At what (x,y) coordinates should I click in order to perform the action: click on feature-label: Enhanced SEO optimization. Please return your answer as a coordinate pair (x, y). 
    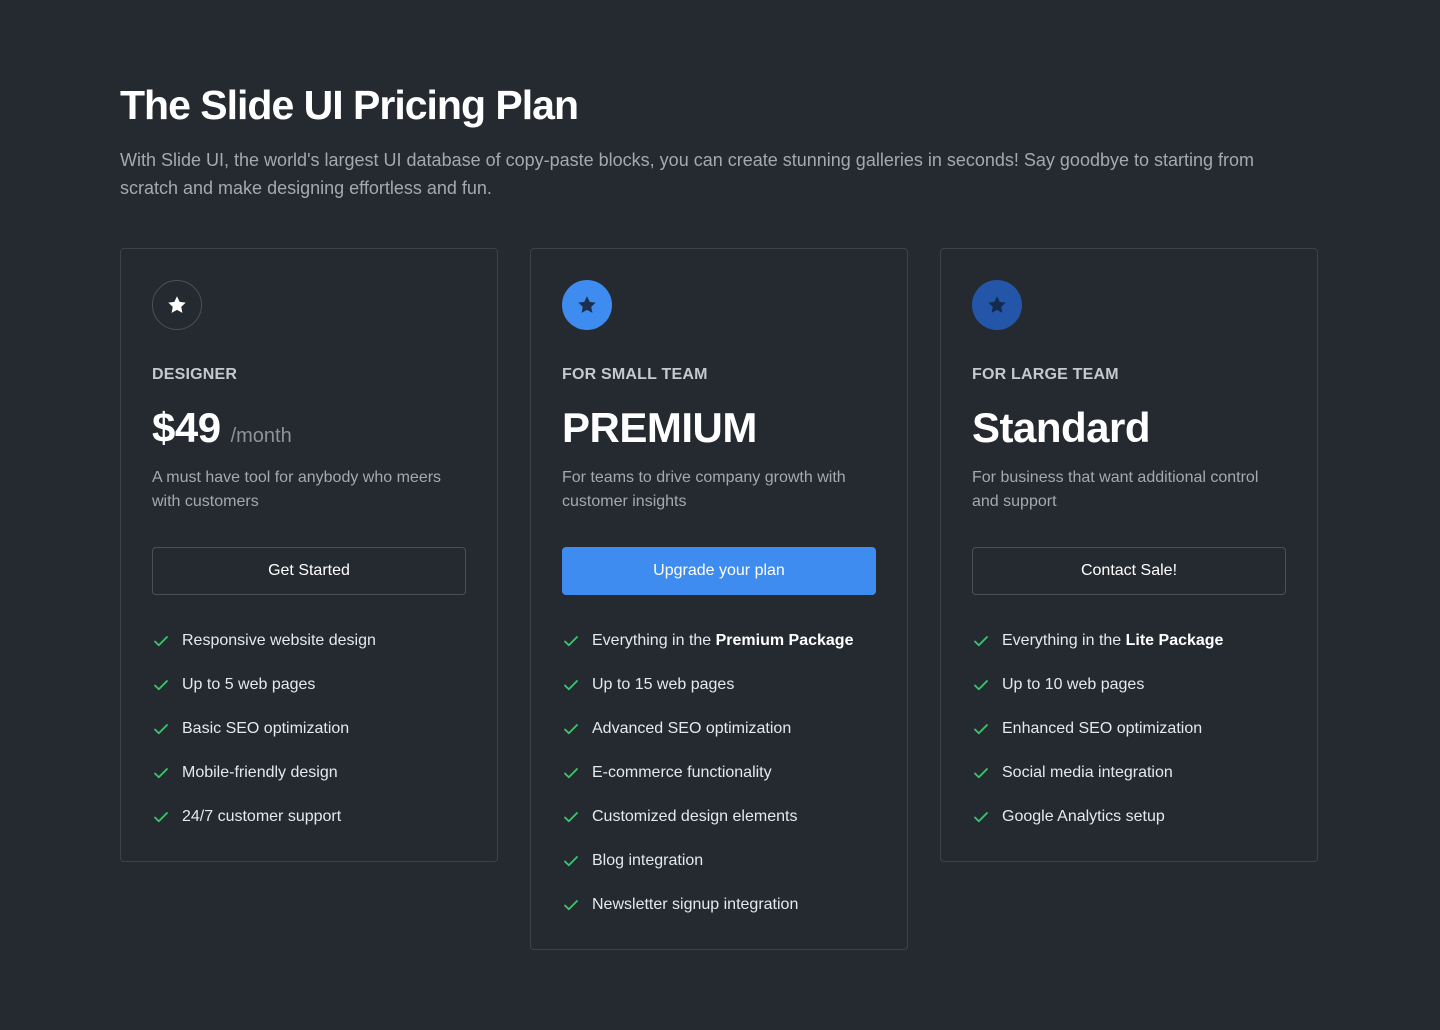
    Looking at the image, I should click on (1102, 728).